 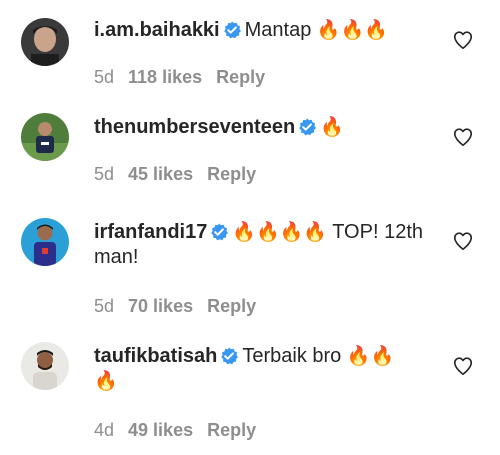 What do you see at coordinates (352, 30) in the screenshot?
I see `fire-emoji: 🔥🔥🔥` at bounding box center [352, 30].